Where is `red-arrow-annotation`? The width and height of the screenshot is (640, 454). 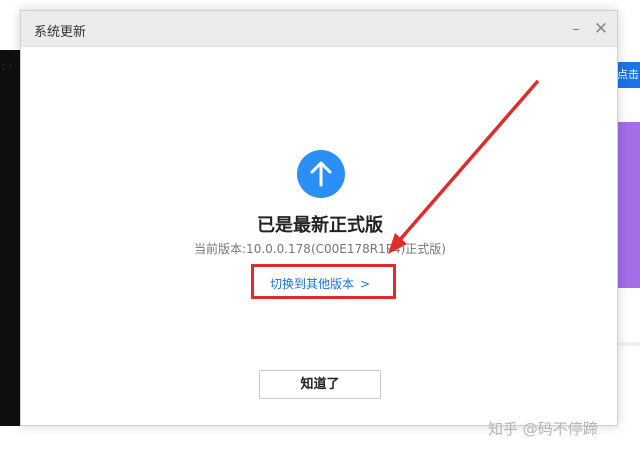
red-arrow-annotation is located at coordinates (463, 167).